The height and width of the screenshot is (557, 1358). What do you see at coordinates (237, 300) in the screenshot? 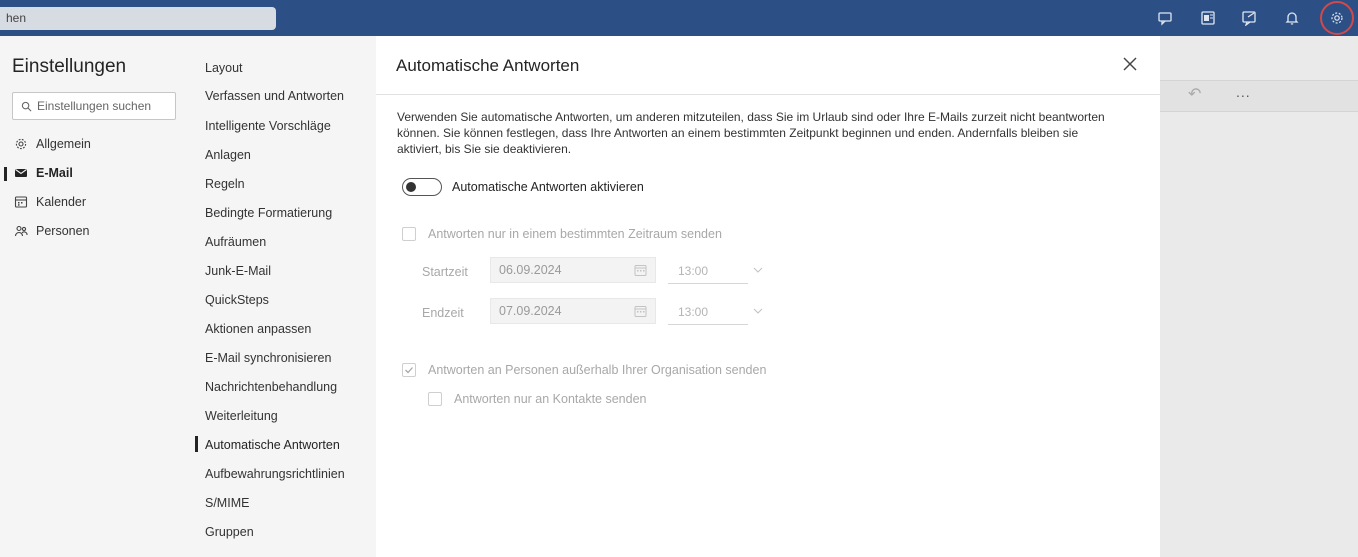
I see `subcategory-quicksteps: QuickSteps` at bounding box center [237, 300].